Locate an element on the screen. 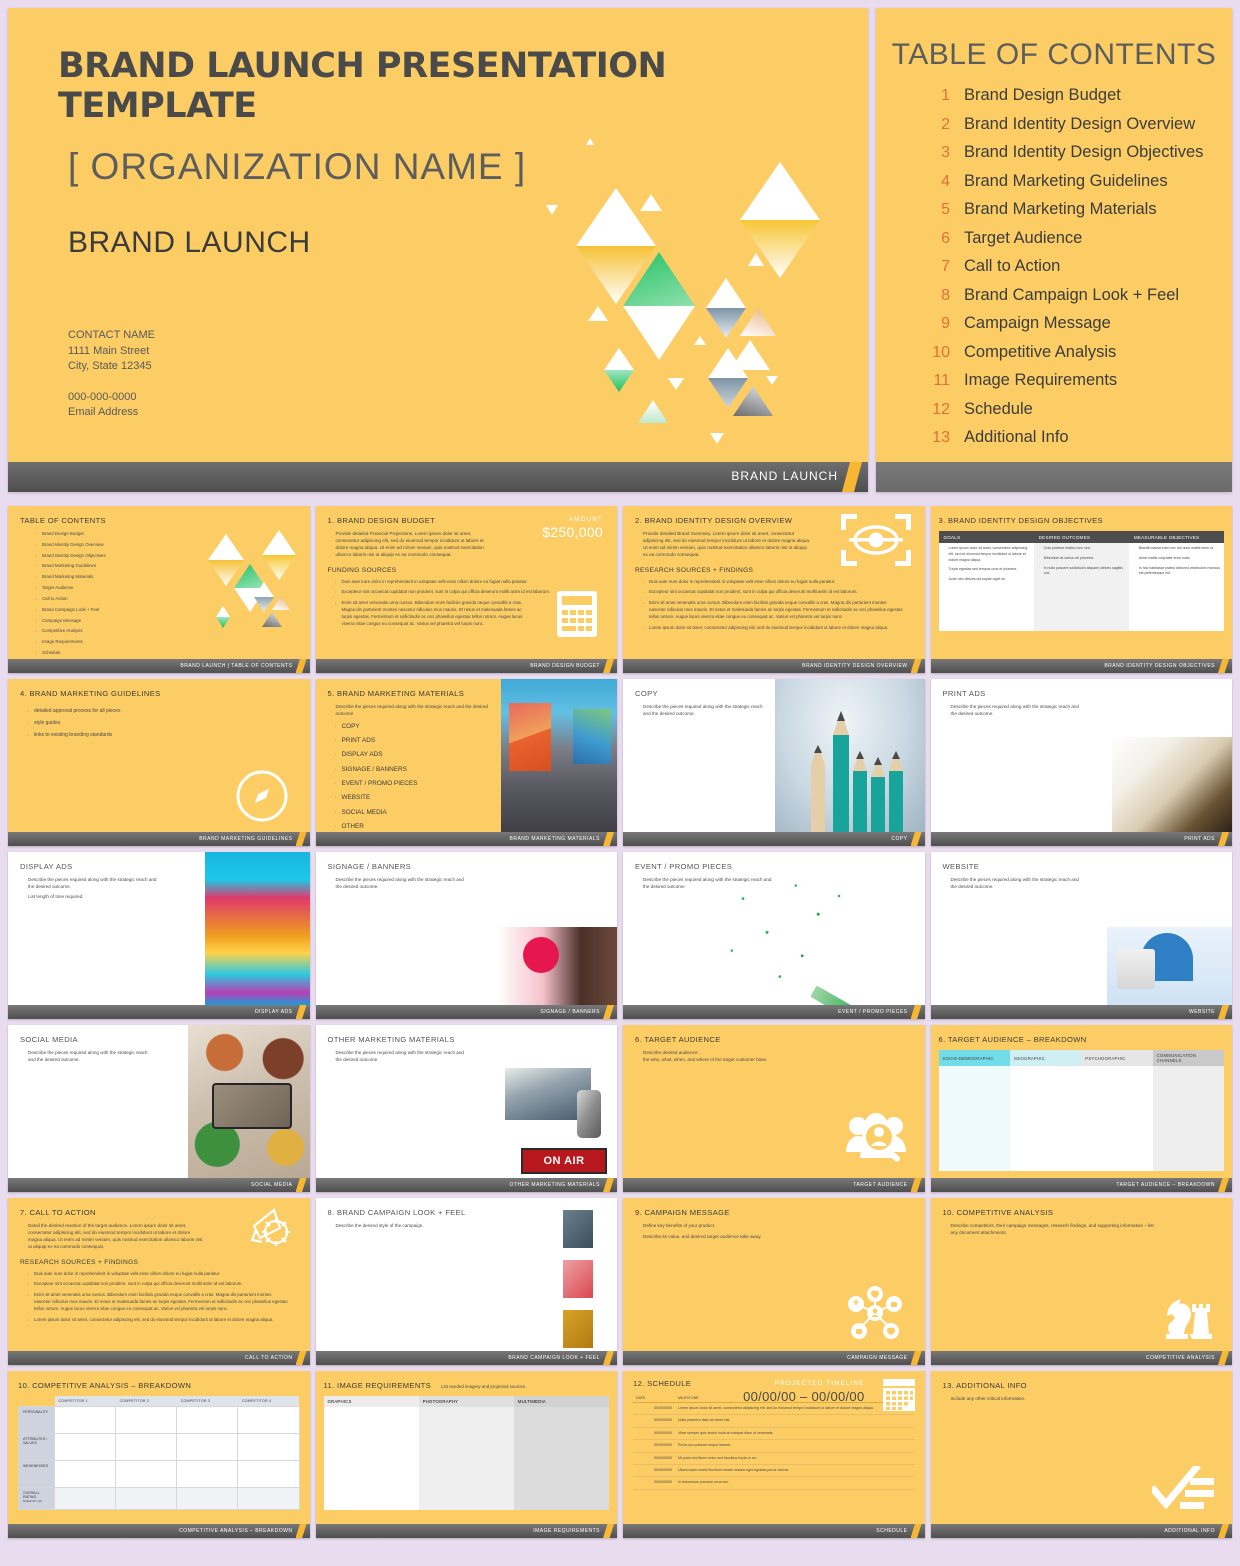 This screenshot has height=1566, width=1240. toc-number: 10 is located at coordinates (941, 352).